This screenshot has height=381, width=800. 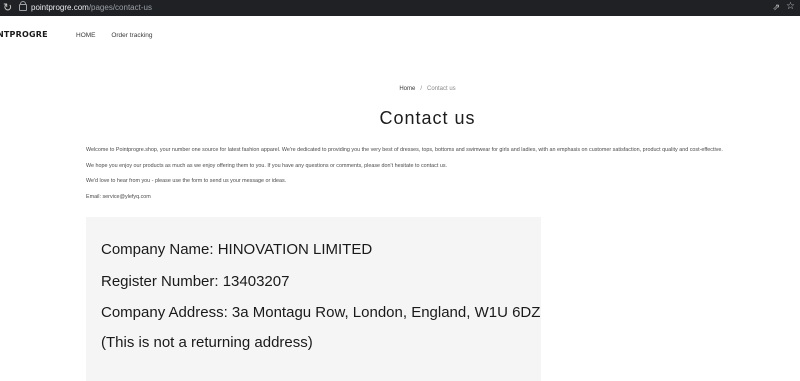 I want to click on breadcrumb-current: Contact us, so click(x=441, y=89).